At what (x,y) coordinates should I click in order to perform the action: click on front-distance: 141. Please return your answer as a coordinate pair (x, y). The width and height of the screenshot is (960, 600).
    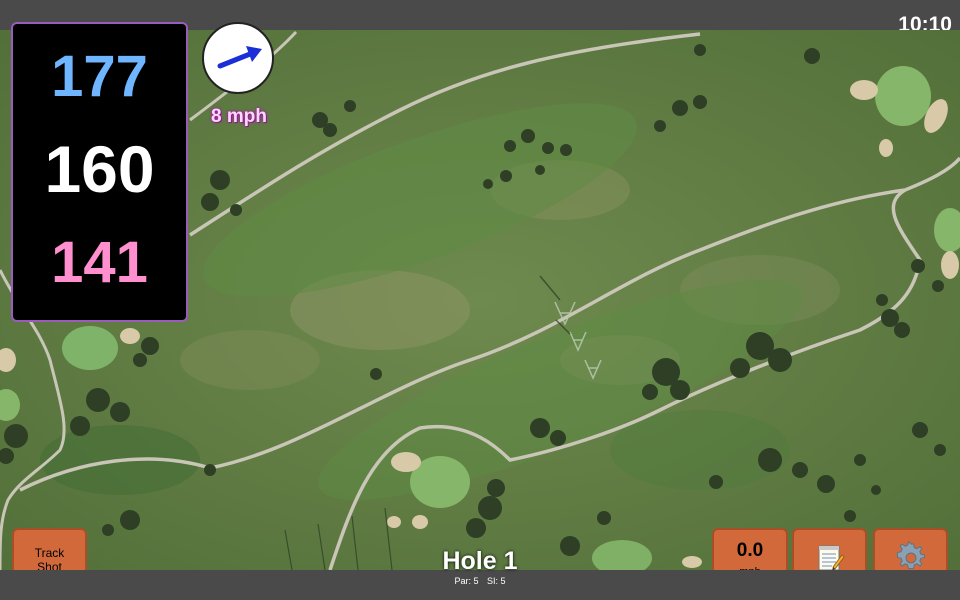
    Looking at the image, I should click on (99, 262).